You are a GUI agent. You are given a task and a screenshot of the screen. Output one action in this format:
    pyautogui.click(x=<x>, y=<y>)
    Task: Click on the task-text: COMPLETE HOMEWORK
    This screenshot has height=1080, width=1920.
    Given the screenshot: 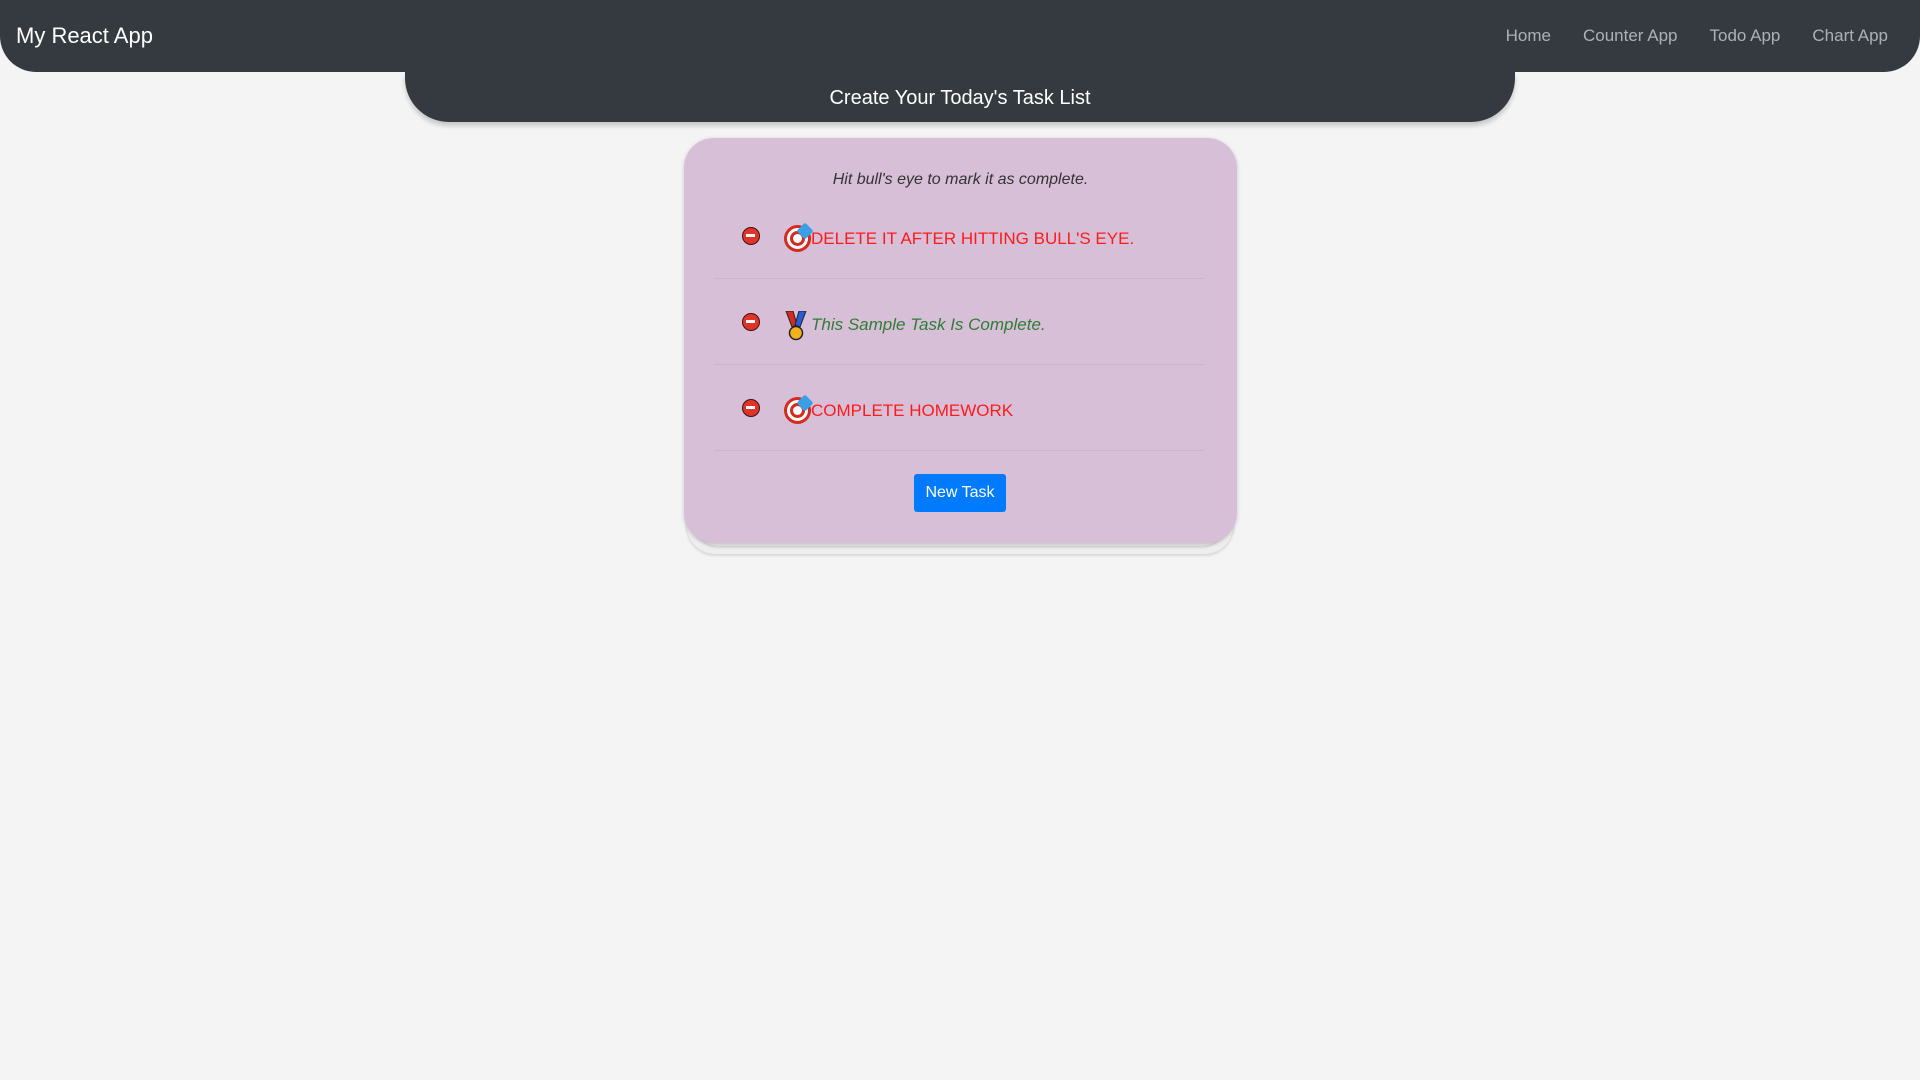 What is the action you would take?
    pyautogui.click(x=912, y=410)
    